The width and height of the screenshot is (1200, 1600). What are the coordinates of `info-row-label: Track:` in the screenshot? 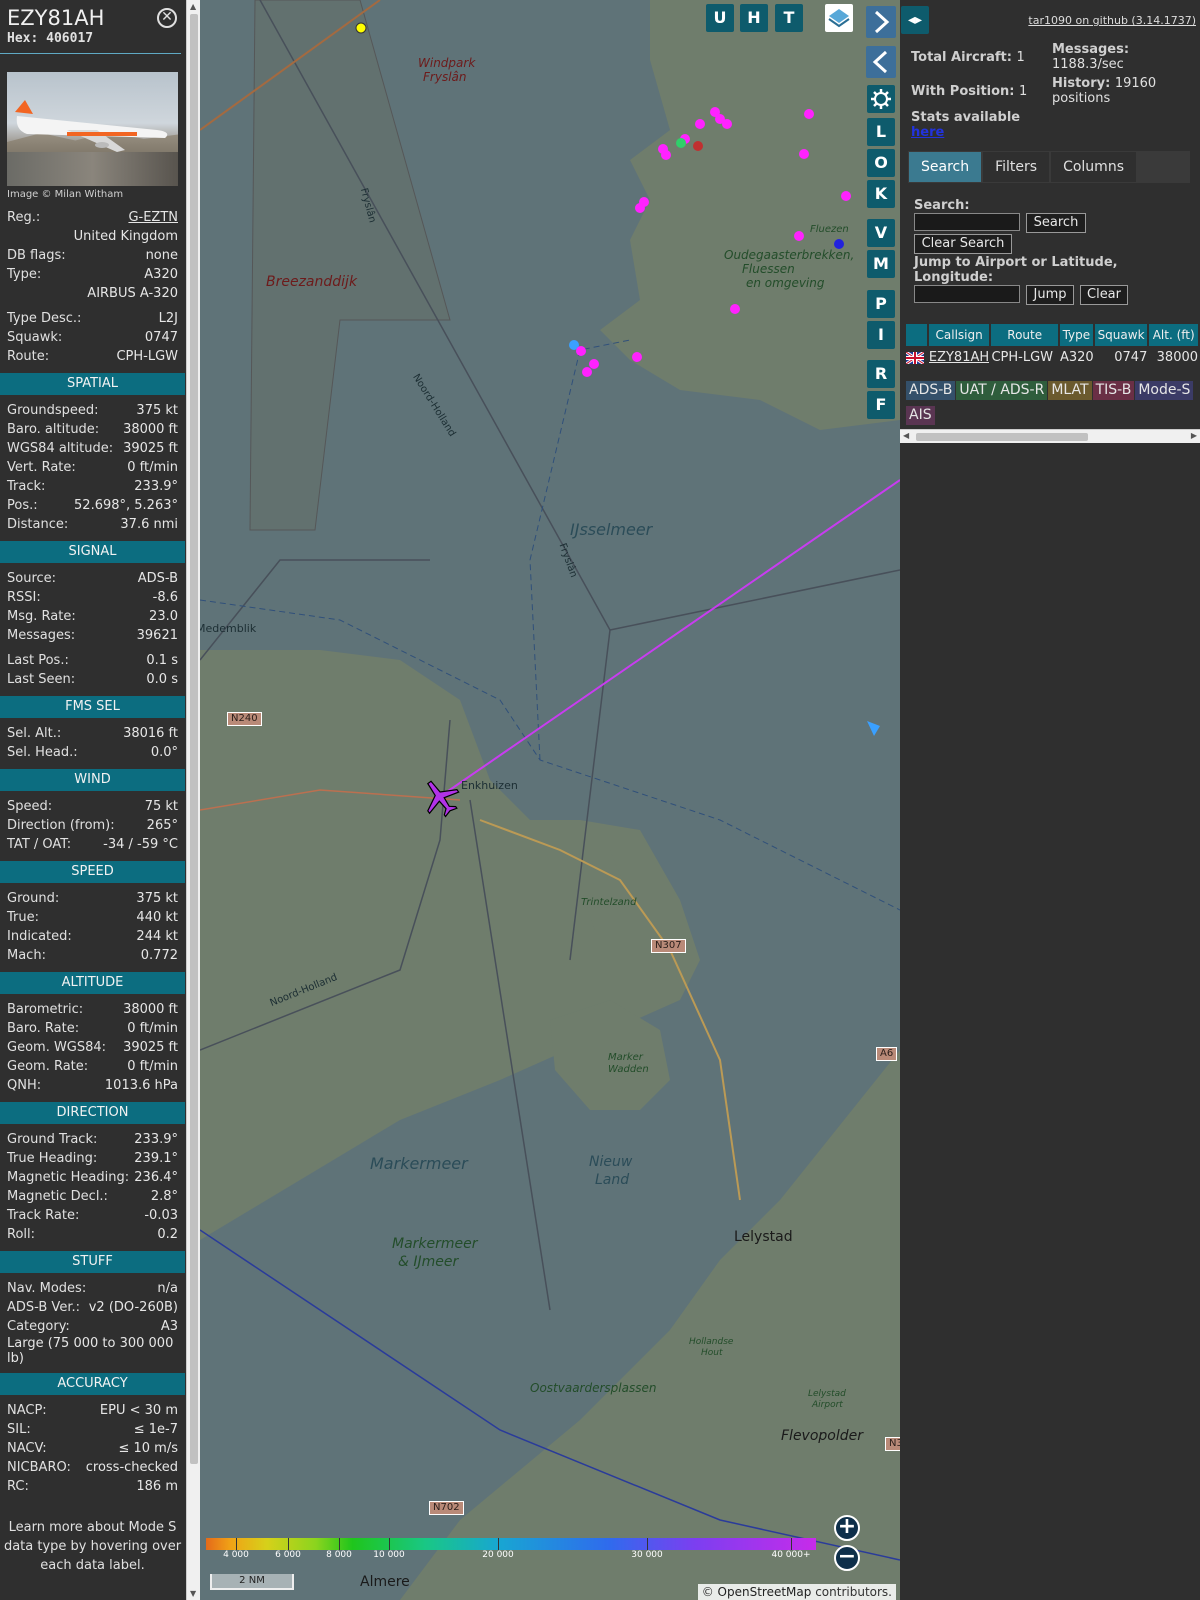 It's located at (26, 486).